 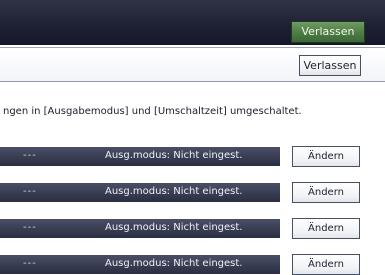 What do you see at coordinates (330, 65) in the screenshot?
I see `exit-button-secondary: Verlassen` at bounding box center [330, 65].